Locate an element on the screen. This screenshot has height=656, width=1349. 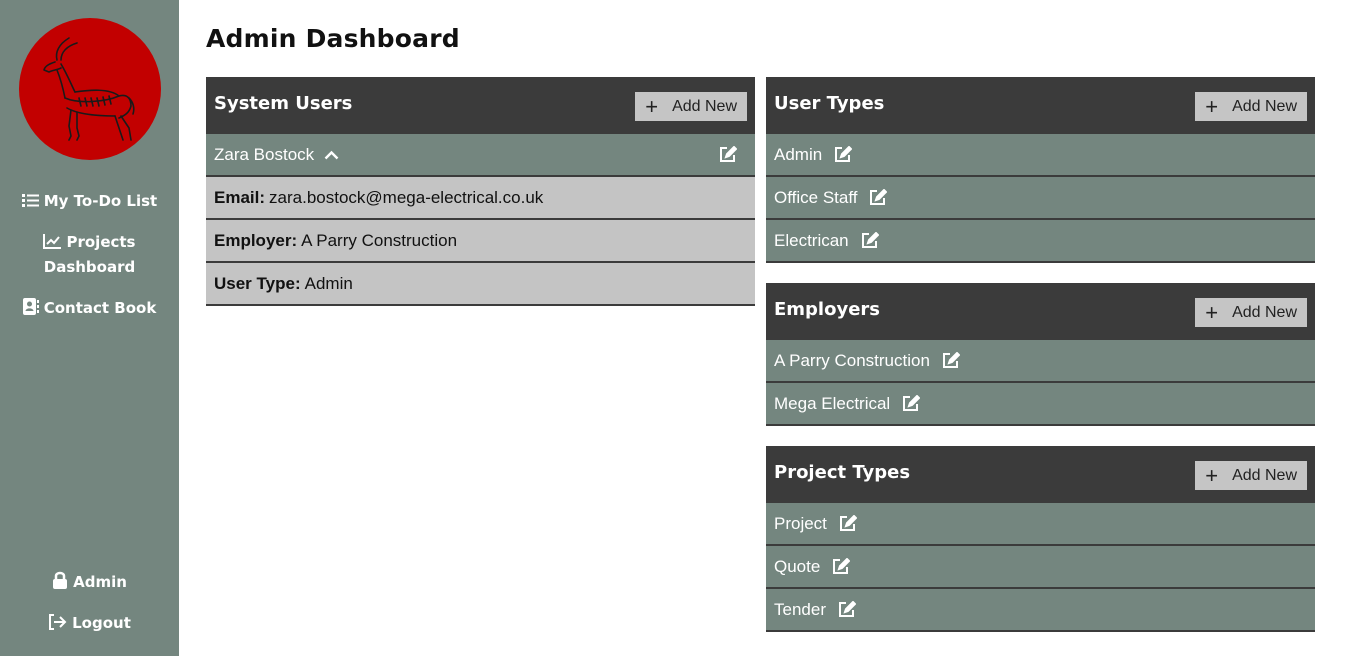
nav-todo-label: My To-Do List is located at coordinates (100, 201).